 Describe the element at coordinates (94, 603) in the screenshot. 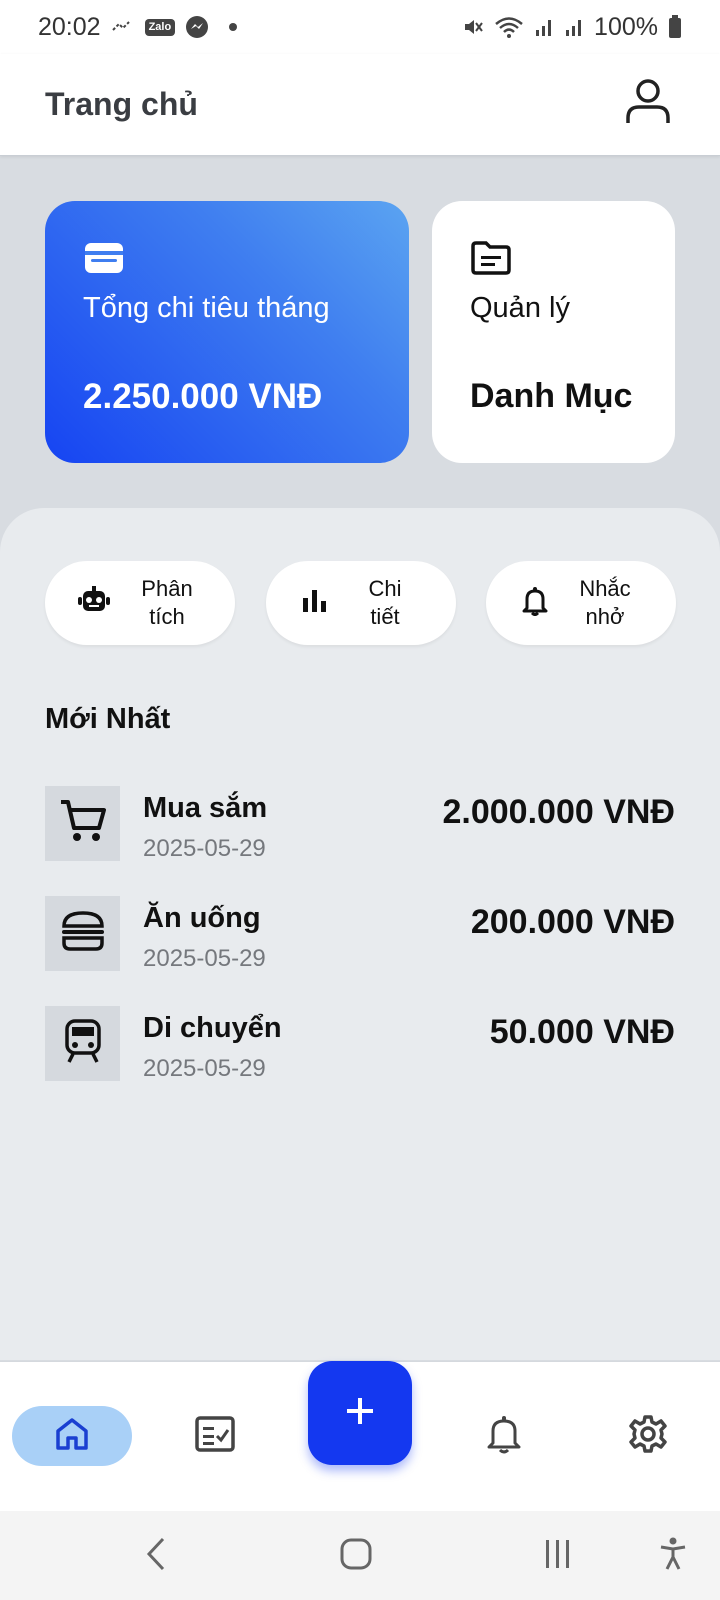

I see `robot-icon` at that location.